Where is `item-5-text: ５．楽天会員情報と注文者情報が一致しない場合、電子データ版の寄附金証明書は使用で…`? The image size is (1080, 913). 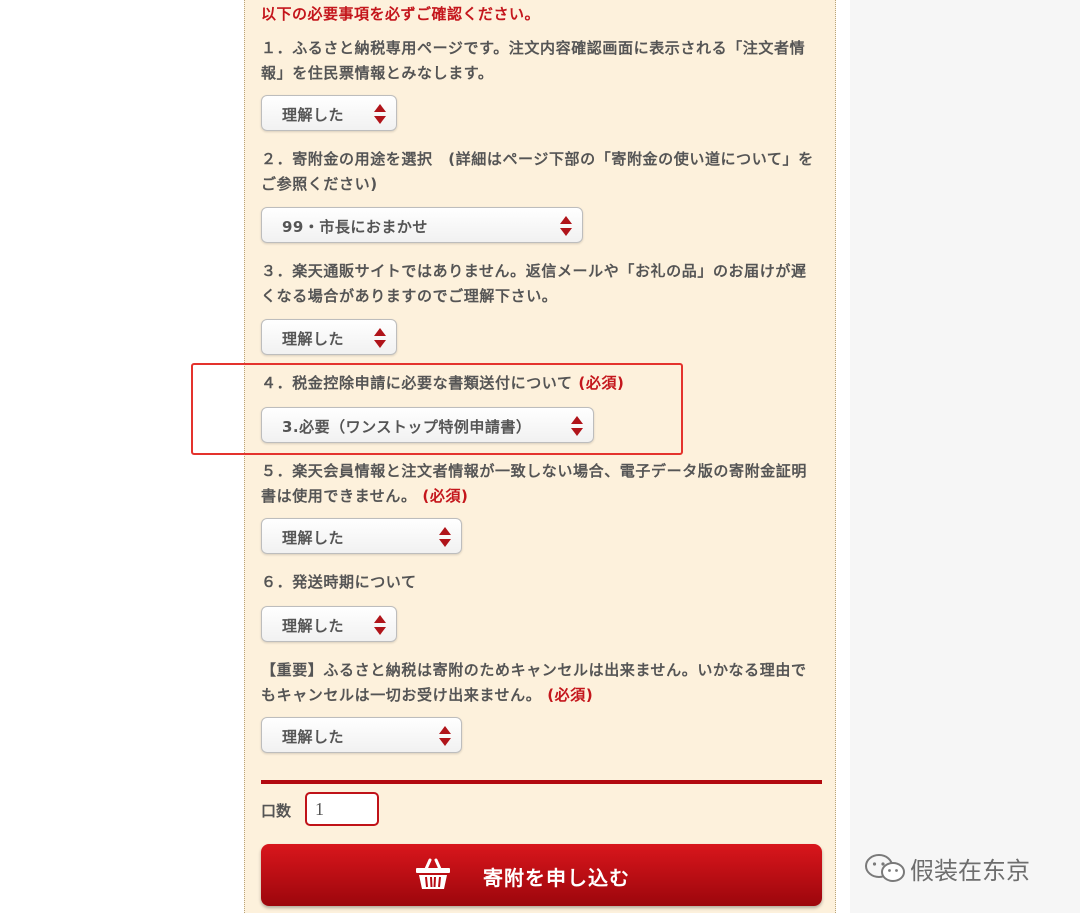 item-5-text: ５．楽天会員情報と注文者情報が一致しない場合、電子データ版の寄附金証明書は使用で… is located at coordinates (534, 483).